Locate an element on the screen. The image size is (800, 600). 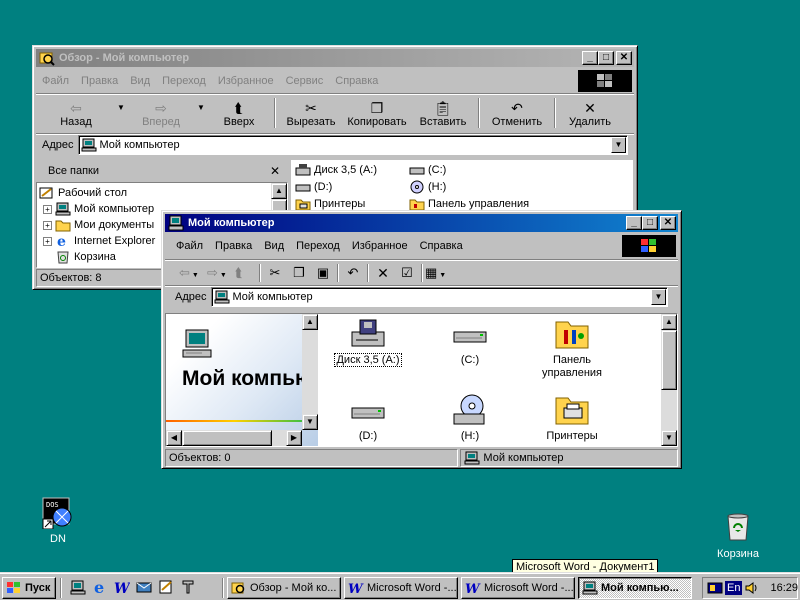
explorer-window-icon is located at coordinates (47, 58).